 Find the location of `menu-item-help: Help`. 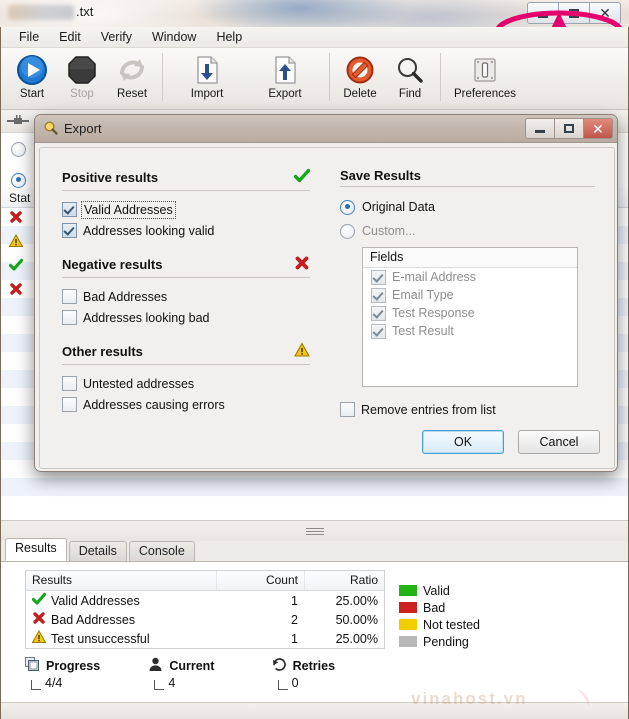

menu-item-help: Help is located at coordinates (229, 37).